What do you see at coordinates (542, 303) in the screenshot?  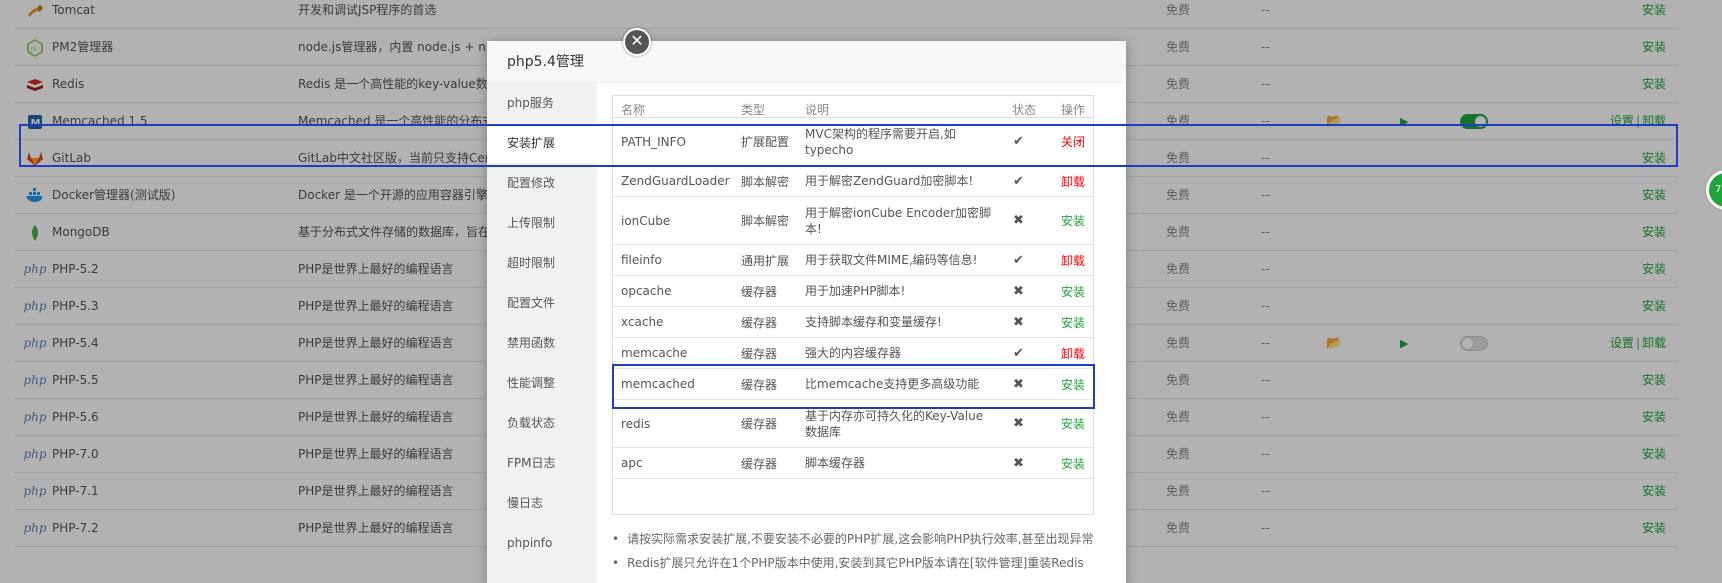 I see `sidebar-item: 配置文件` at bounding box center [542, 303].